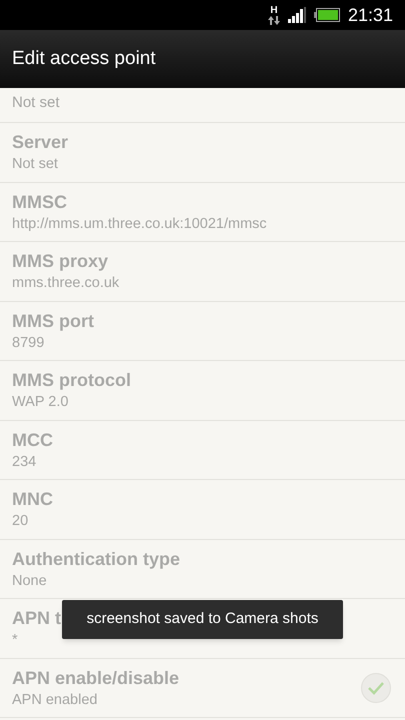  Describe the element at coordinates (29, 581) in the screenshot. I see `setting-value: None` at that location.